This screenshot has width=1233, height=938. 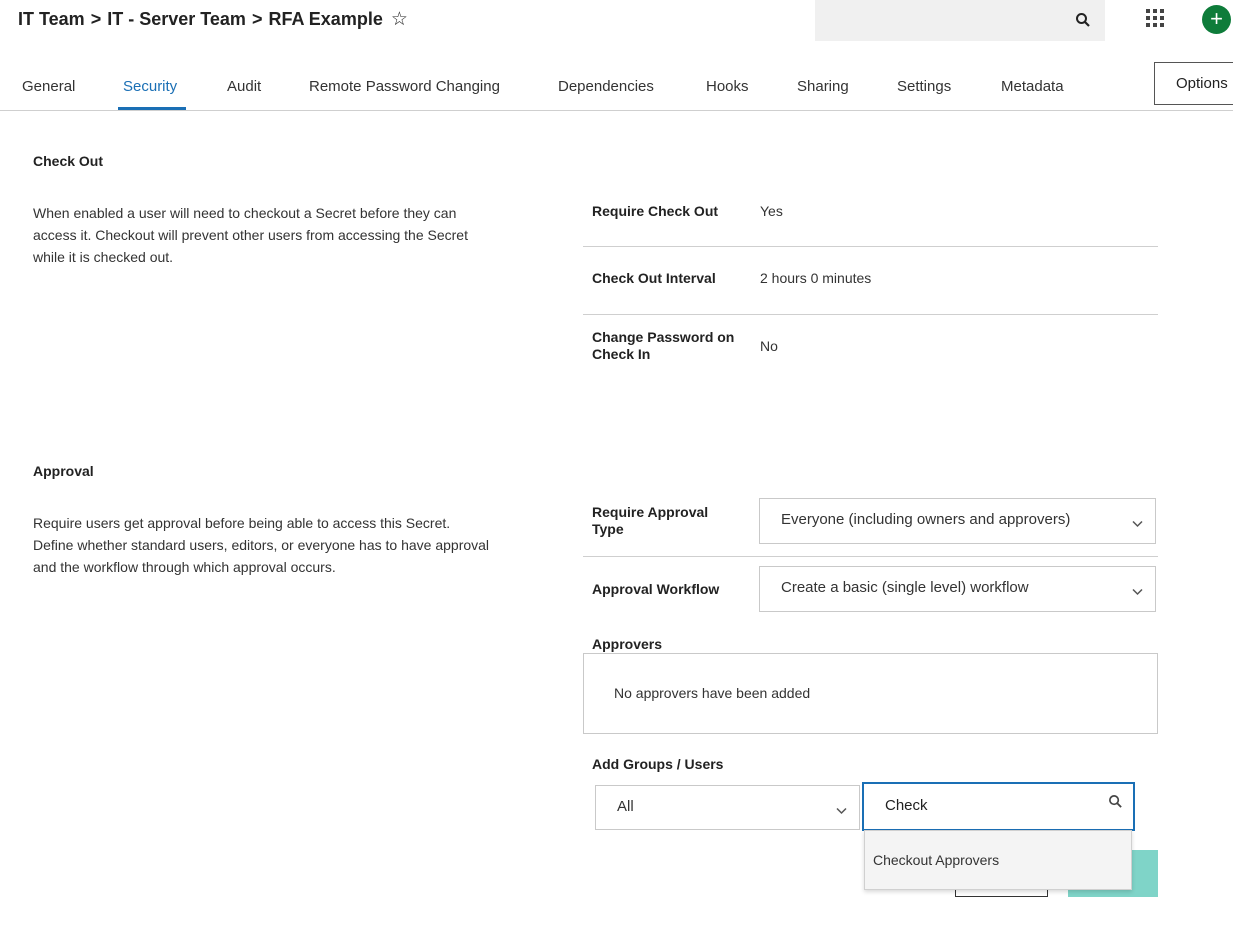 I want to click on tab-dependencies: Dependencies, so click(x=606, y=86).